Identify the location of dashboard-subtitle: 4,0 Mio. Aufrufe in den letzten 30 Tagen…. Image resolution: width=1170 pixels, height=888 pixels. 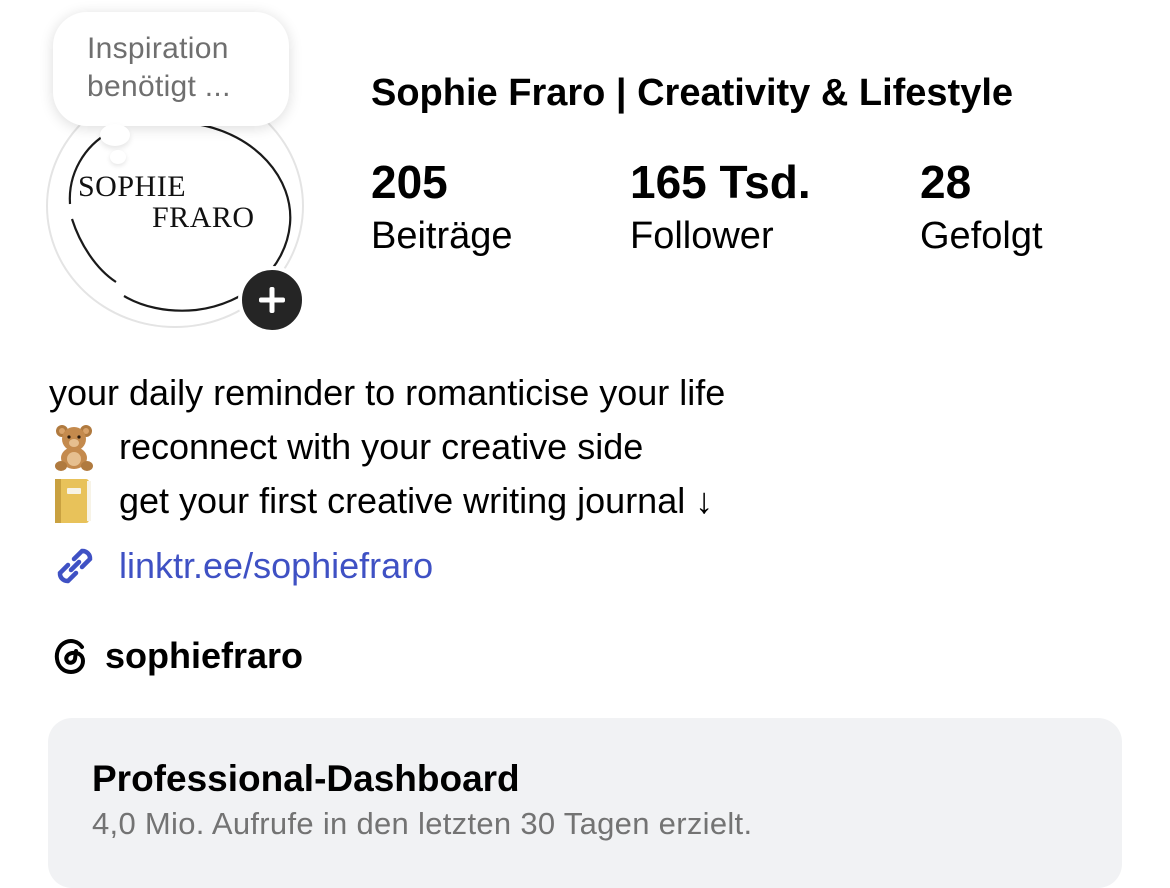
(422, 823).